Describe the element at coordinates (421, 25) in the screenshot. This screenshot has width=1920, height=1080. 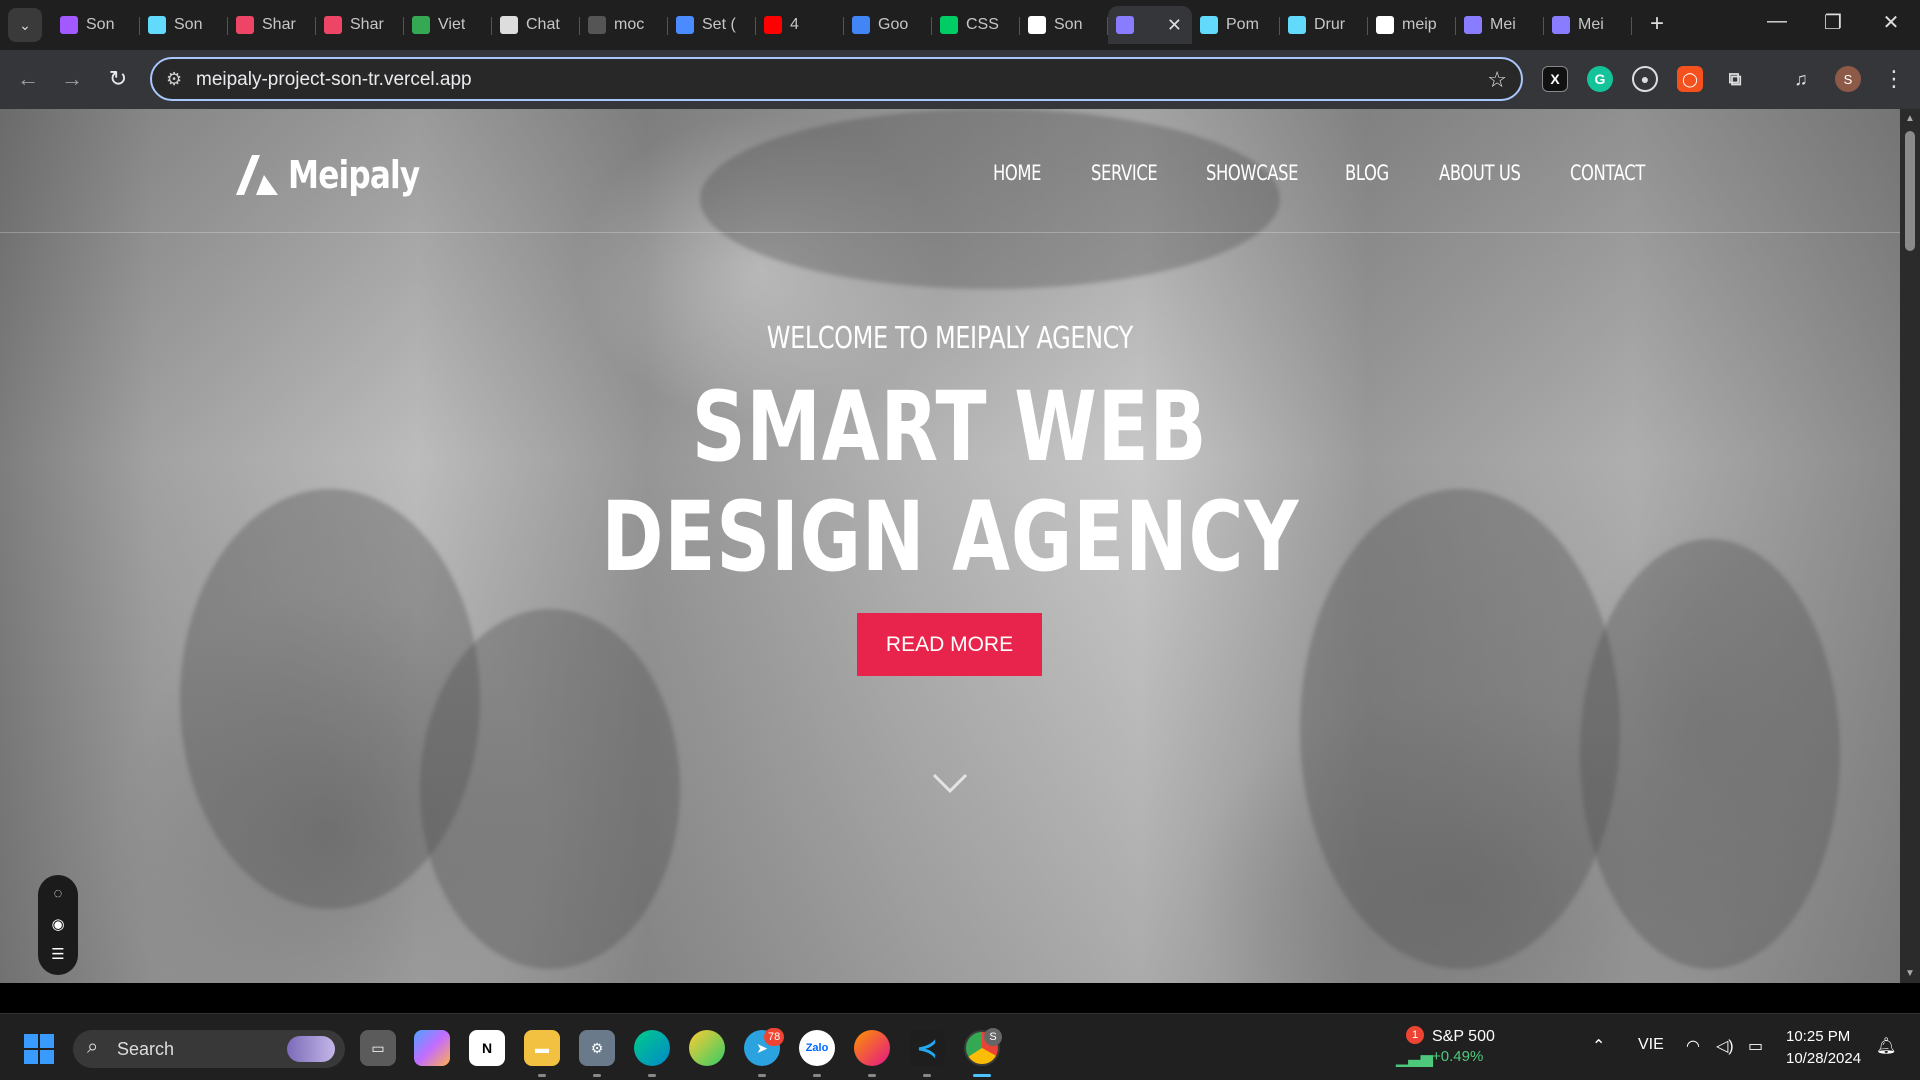
I see `play-icon` at that location.